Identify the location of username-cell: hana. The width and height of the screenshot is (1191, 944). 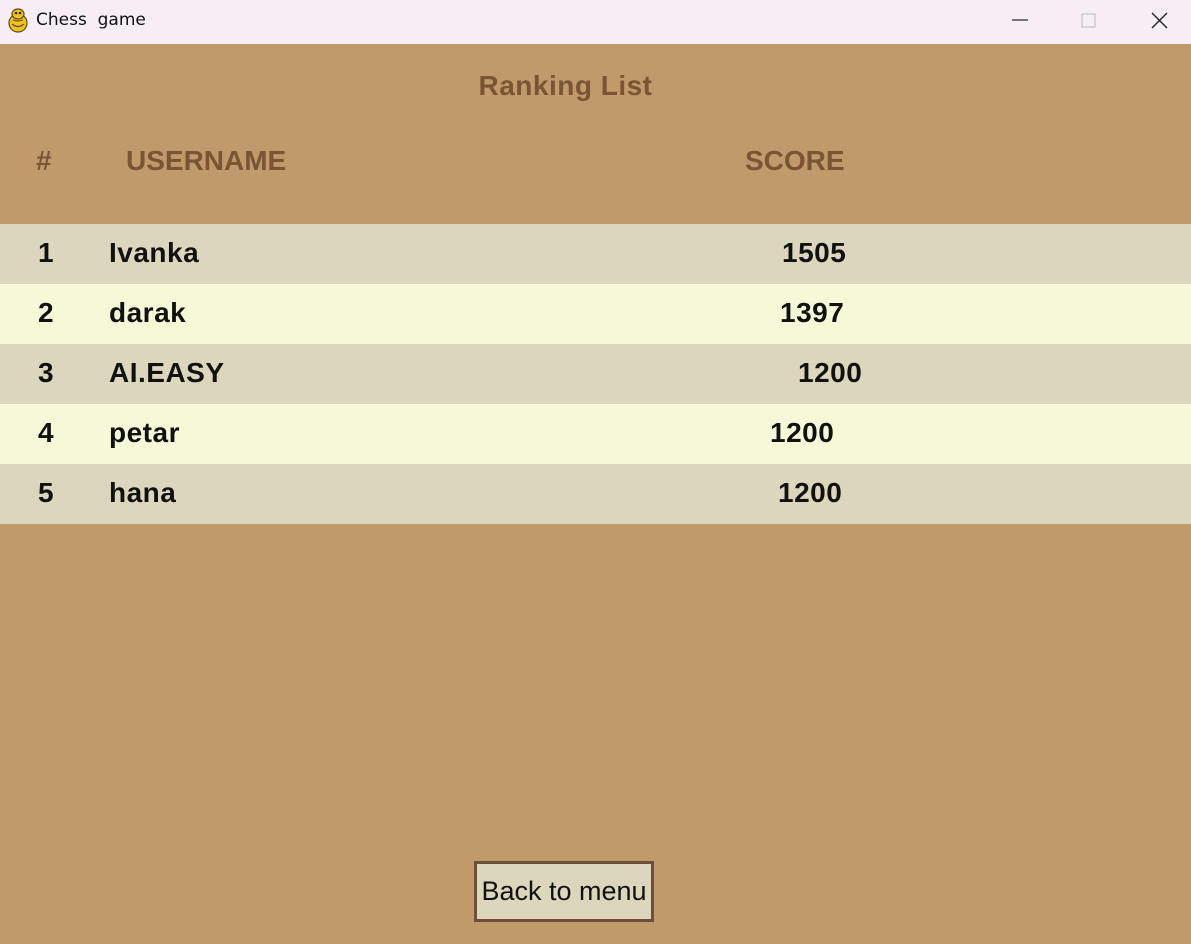
(143, 492).